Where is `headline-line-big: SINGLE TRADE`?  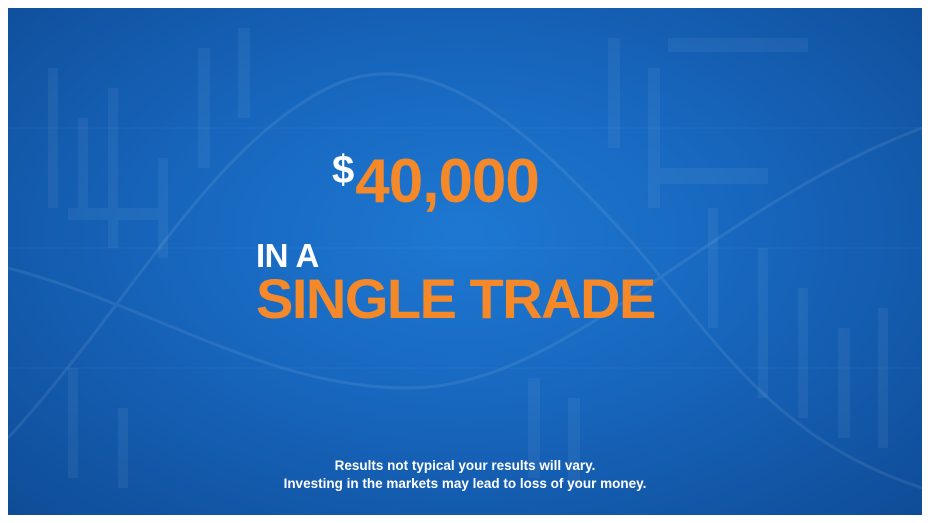 headline-line-big: SINGLE TRADE is located at coordinates (456, 298).